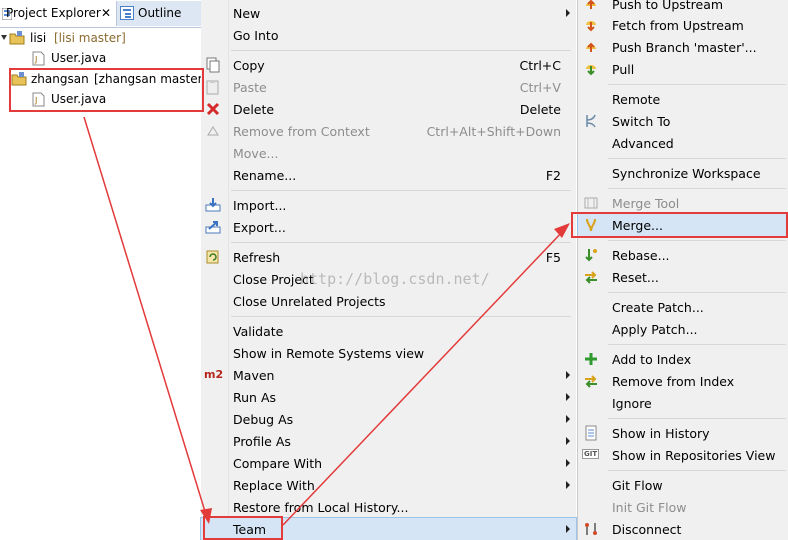 Image resolution: width=788 pixels, height=540 pixels. I want to click on menu-label: Close Unrelated Projects, so click(309, 301).